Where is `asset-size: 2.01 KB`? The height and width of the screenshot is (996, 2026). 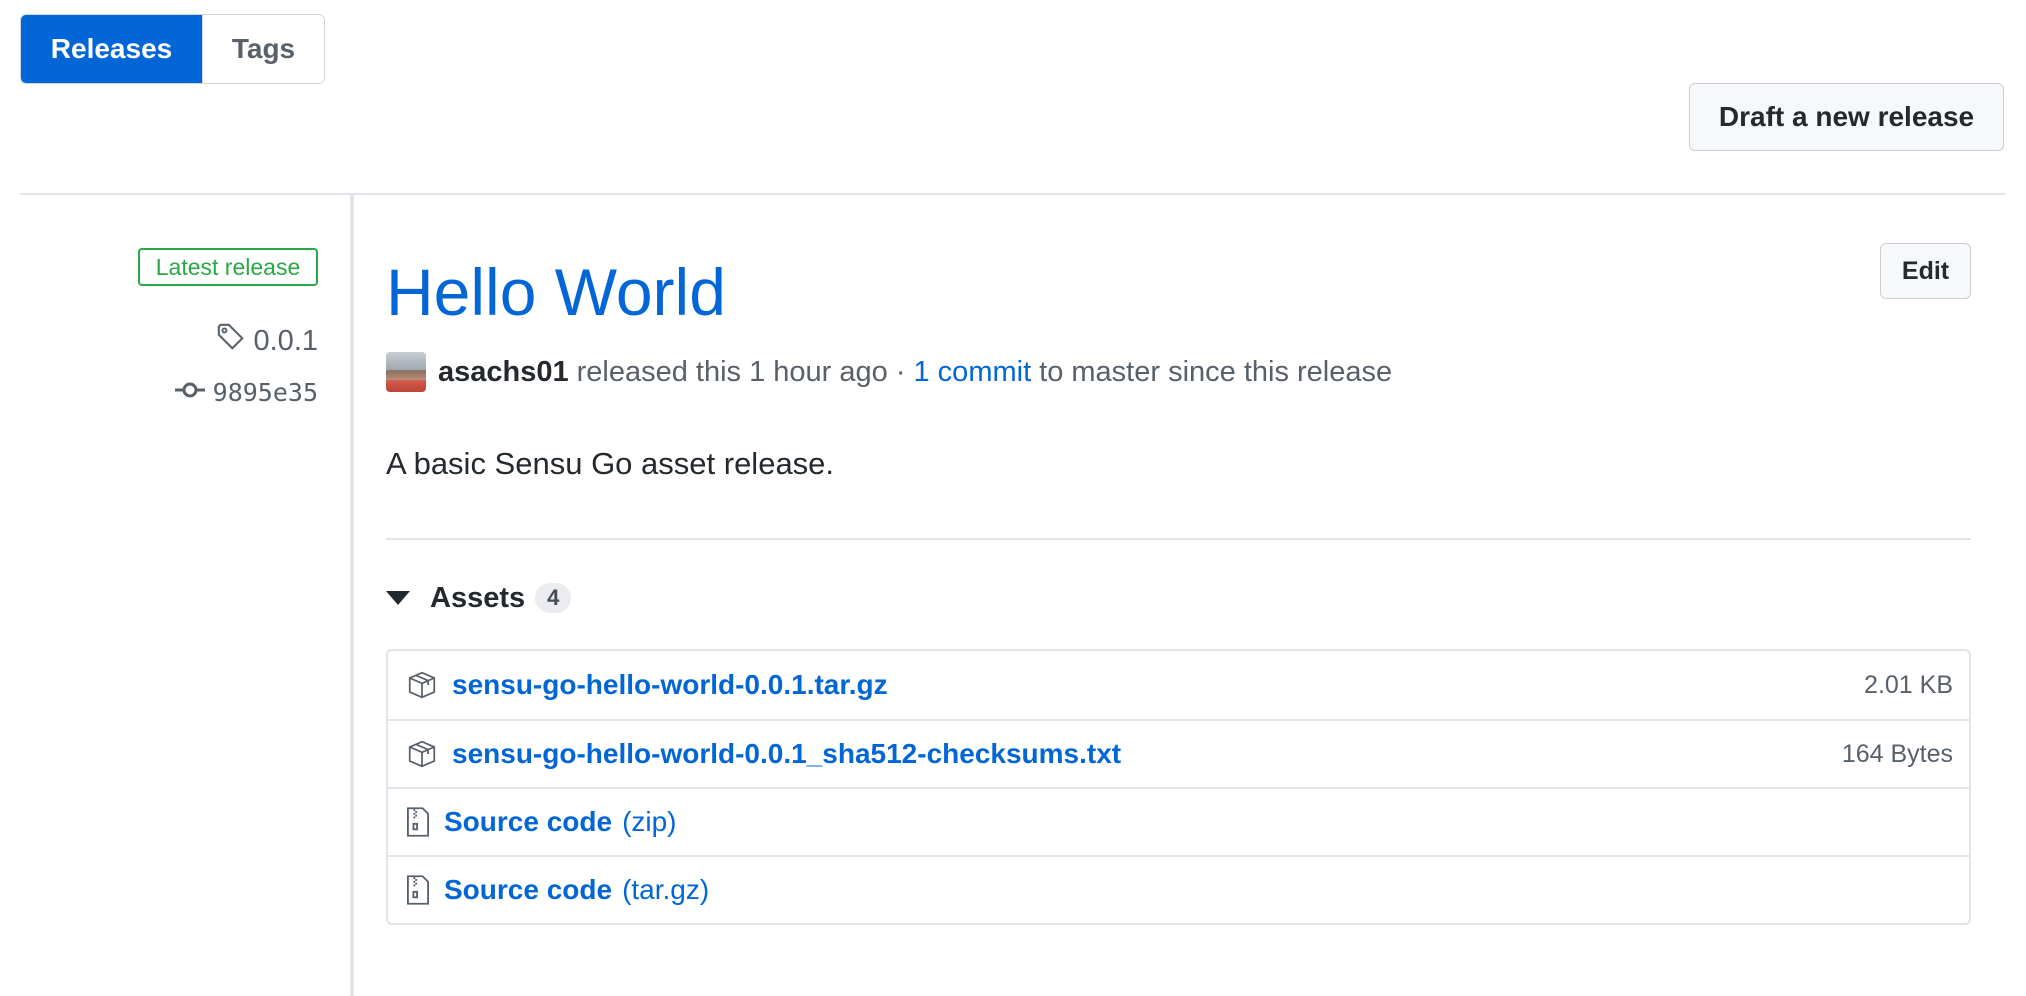 asset-size: 2.01 KB is located at coordinates (1908, 684).